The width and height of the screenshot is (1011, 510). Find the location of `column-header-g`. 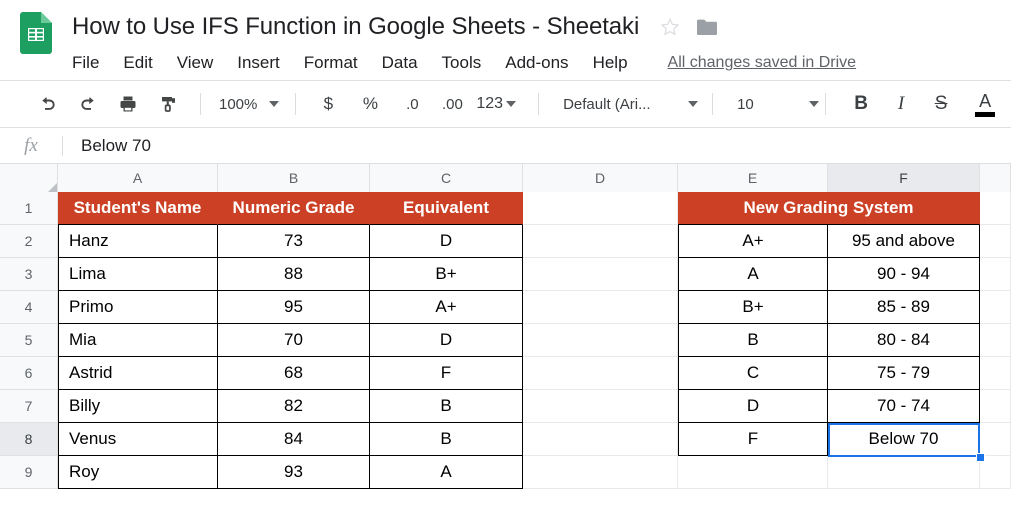

column-header-g is located at coordinates (995, 178).